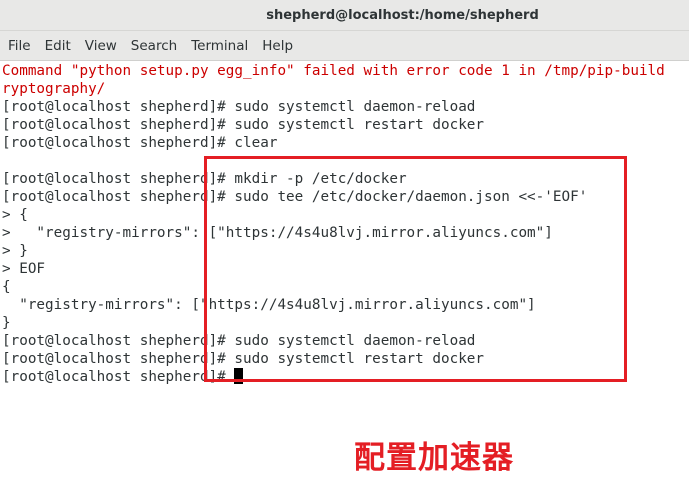 The height and width of the screenshot is (484, 689). What do you see at coordinates (15, 251) in the screenshot?
I see `terminal-line: > }` at bounding box center [15, 251].